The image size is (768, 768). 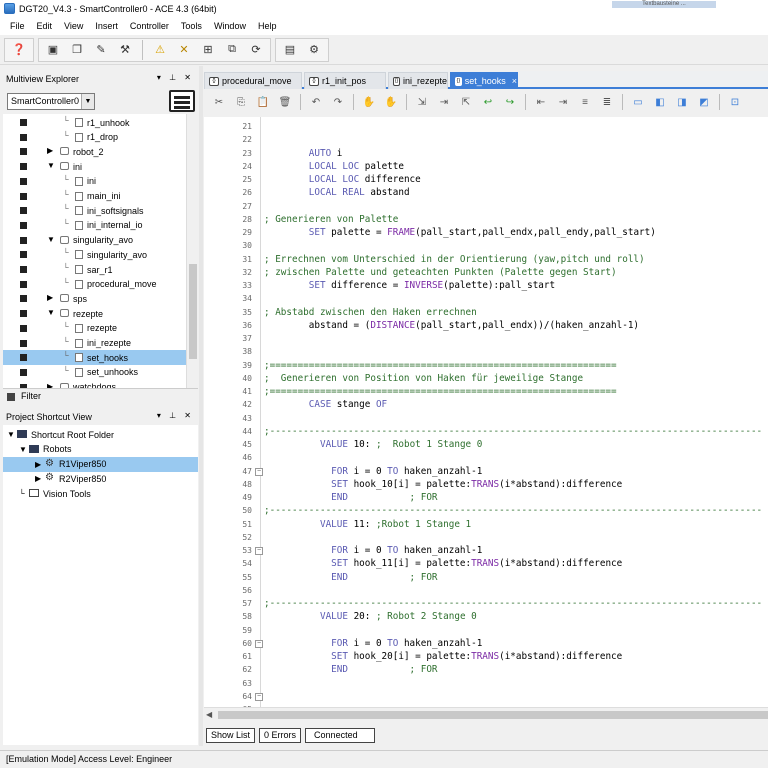 What do you see at coordinates (160, 50) in the screenshot?
I see `warning-icon: ⚠` at bounding box center [160, 50].